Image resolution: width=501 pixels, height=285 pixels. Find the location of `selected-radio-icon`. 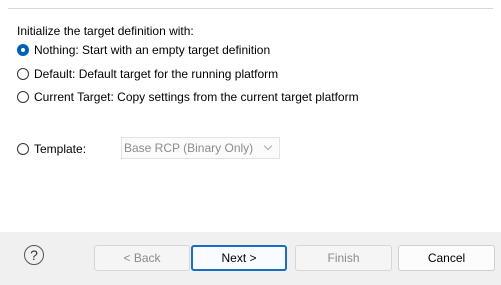

selected-radio-icon is located at coordinates (23, 50).